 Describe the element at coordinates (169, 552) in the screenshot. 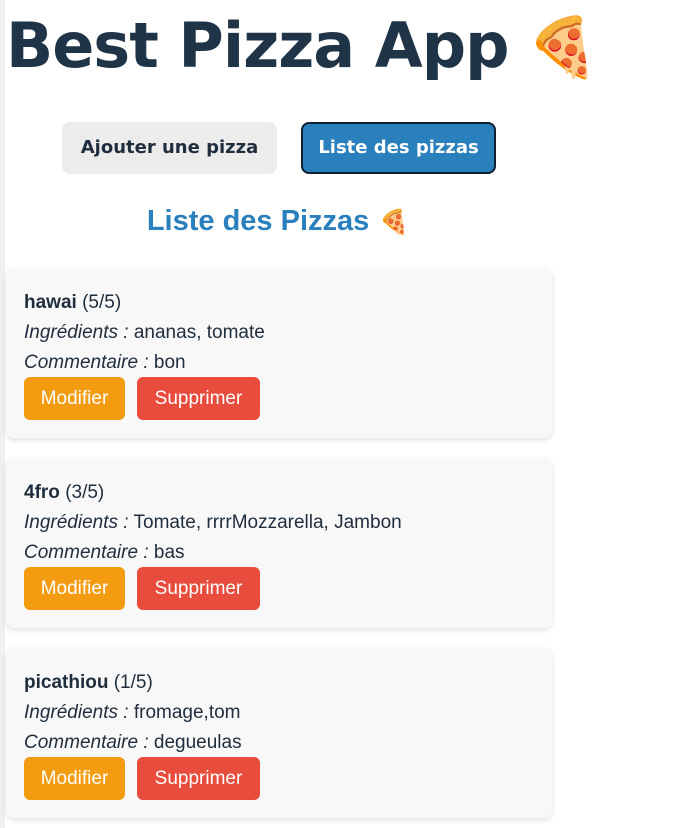

I see `comment-value: bas` at that location.